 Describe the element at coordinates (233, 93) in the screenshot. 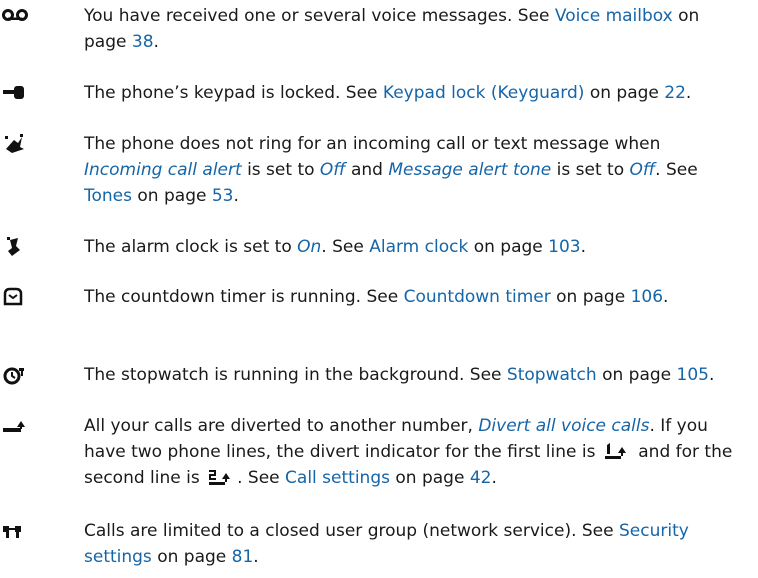

I see `text-run: The phone’s keypad is locked. See` at that location.